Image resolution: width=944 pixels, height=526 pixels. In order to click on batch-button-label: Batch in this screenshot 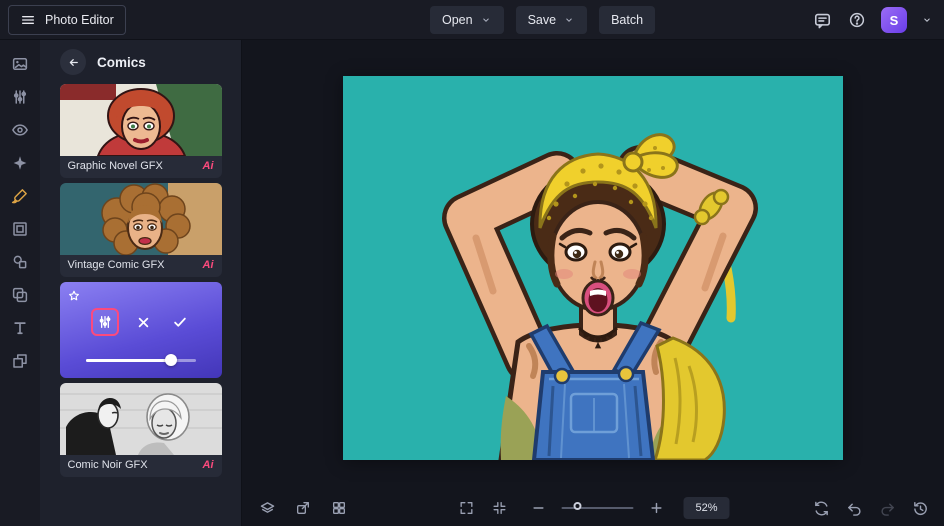, I will do `click(627, 20)`.